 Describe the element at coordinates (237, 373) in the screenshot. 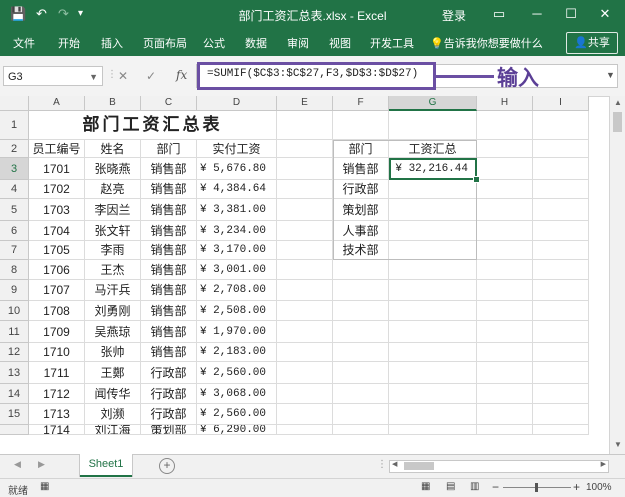

I see `cell-d13: ¥ 2,560.00` at that location.